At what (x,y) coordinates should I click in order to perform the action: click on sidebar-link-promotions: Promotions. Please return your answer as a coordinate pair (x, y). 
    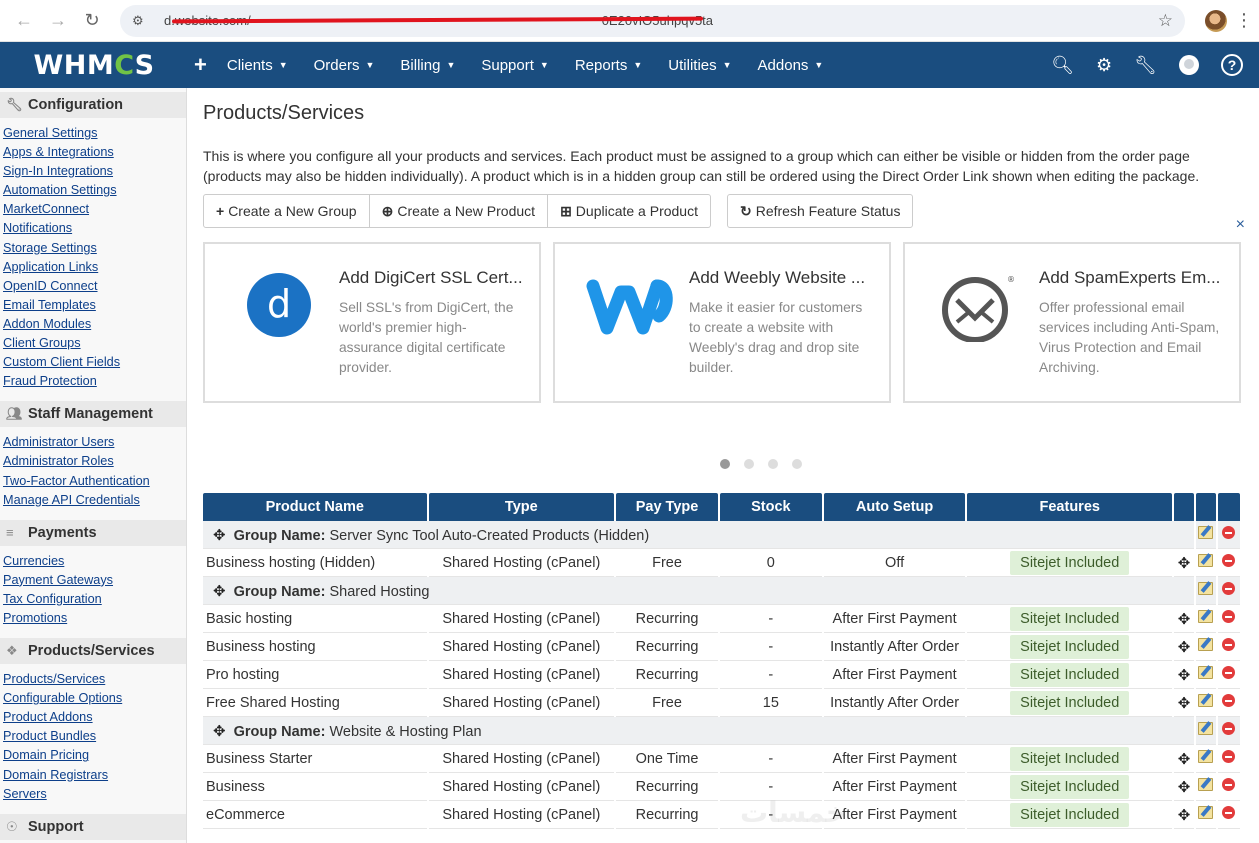
    Looking at the image, I should click on (94, 618).